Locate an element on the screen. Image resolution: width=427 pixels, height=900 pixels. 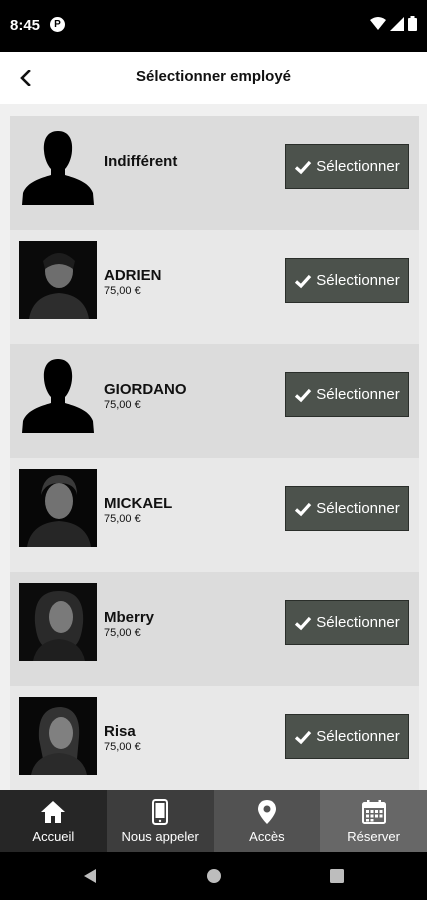
system-nav-bar is located at coordinates (213, 876).